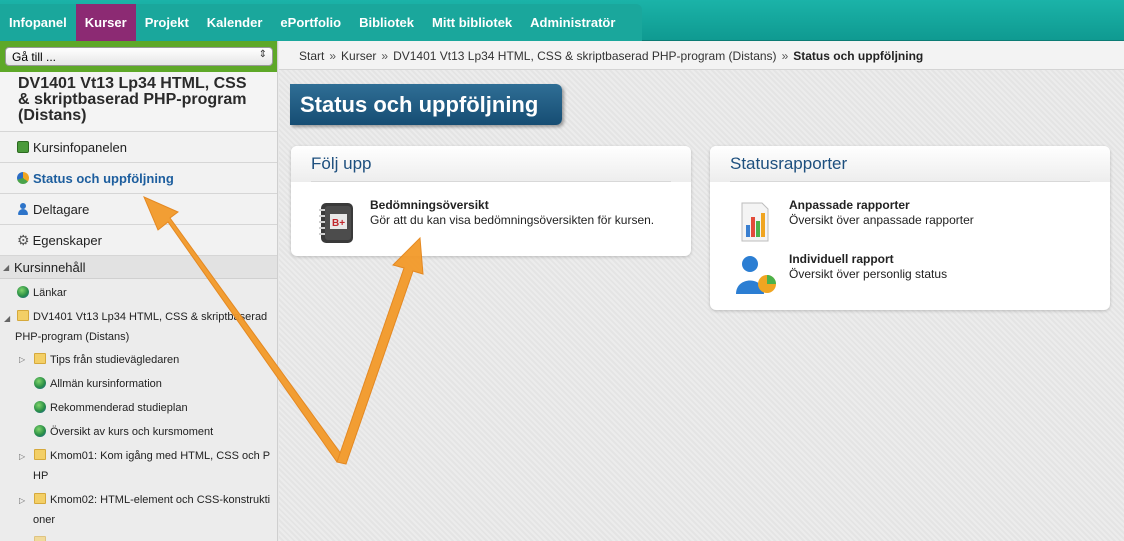 The height and width of the screenshot is (541, 1124). I want to click on nav-kalender: Kalender, so click(235, 22).